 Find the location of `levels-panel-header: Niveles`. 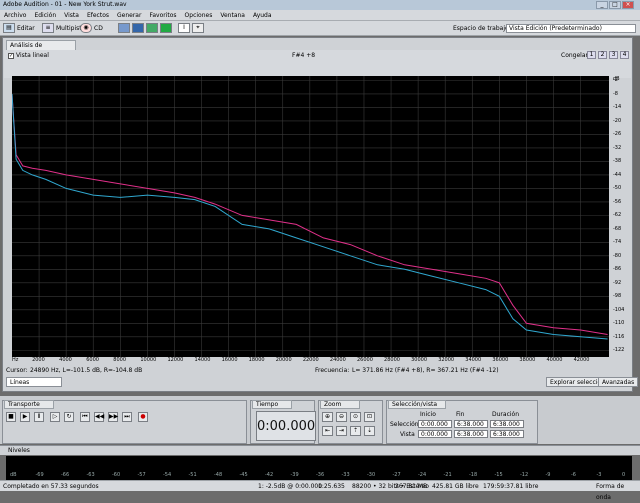

levels-panel-header: Niveles is located at coordinates (320, 450).